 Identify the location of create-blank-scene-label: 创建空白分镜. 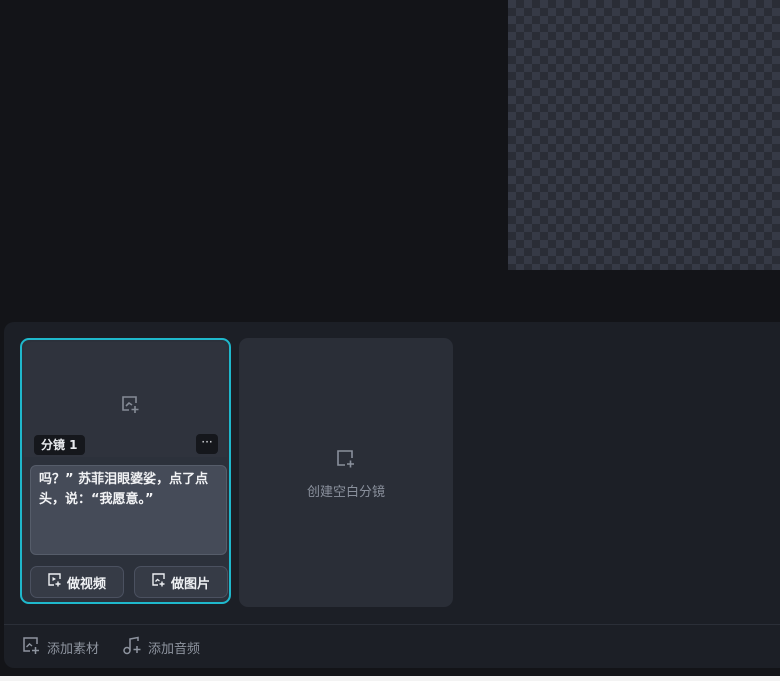
(345, 492).